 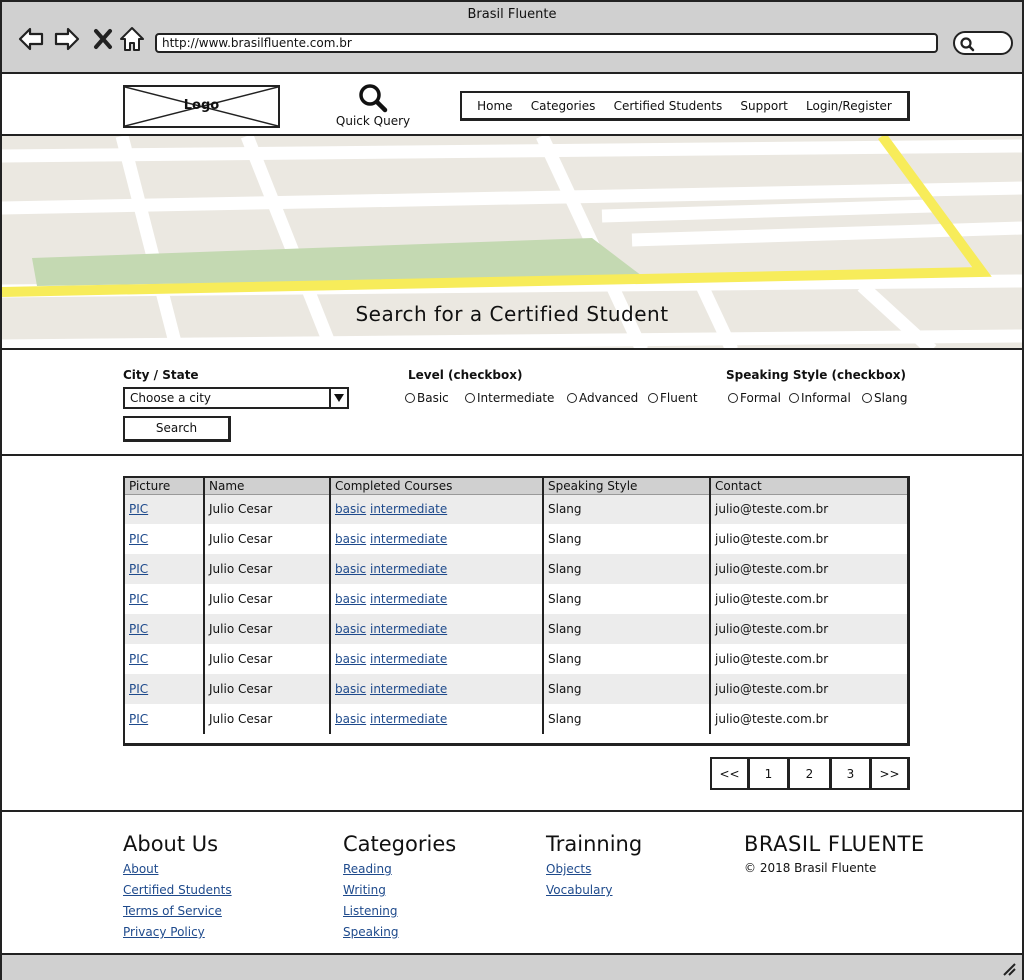 What do you see at coordinates (437, 486) in the screenshot?
I see `column-header-completed-courses: Completed Courses` at bounding box center [437, 486].